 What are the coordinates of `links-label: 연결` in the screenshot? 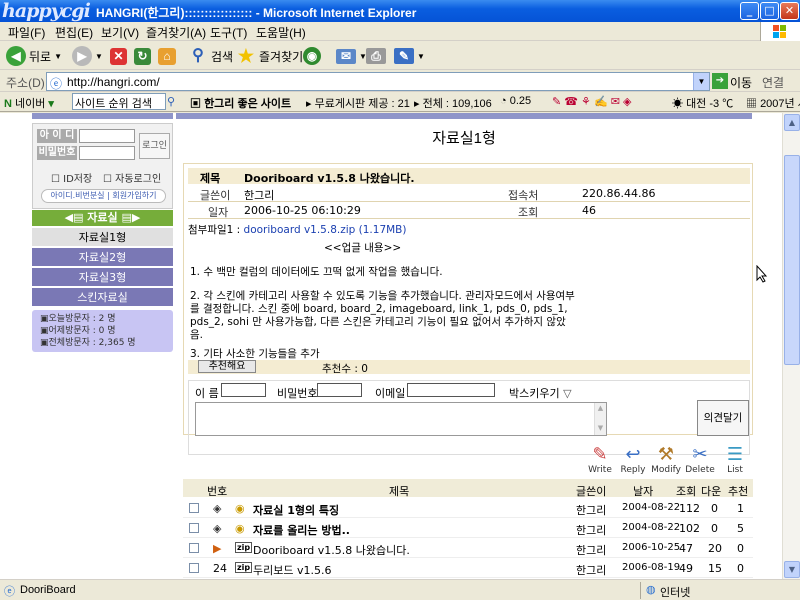 It's located at (773, 82).